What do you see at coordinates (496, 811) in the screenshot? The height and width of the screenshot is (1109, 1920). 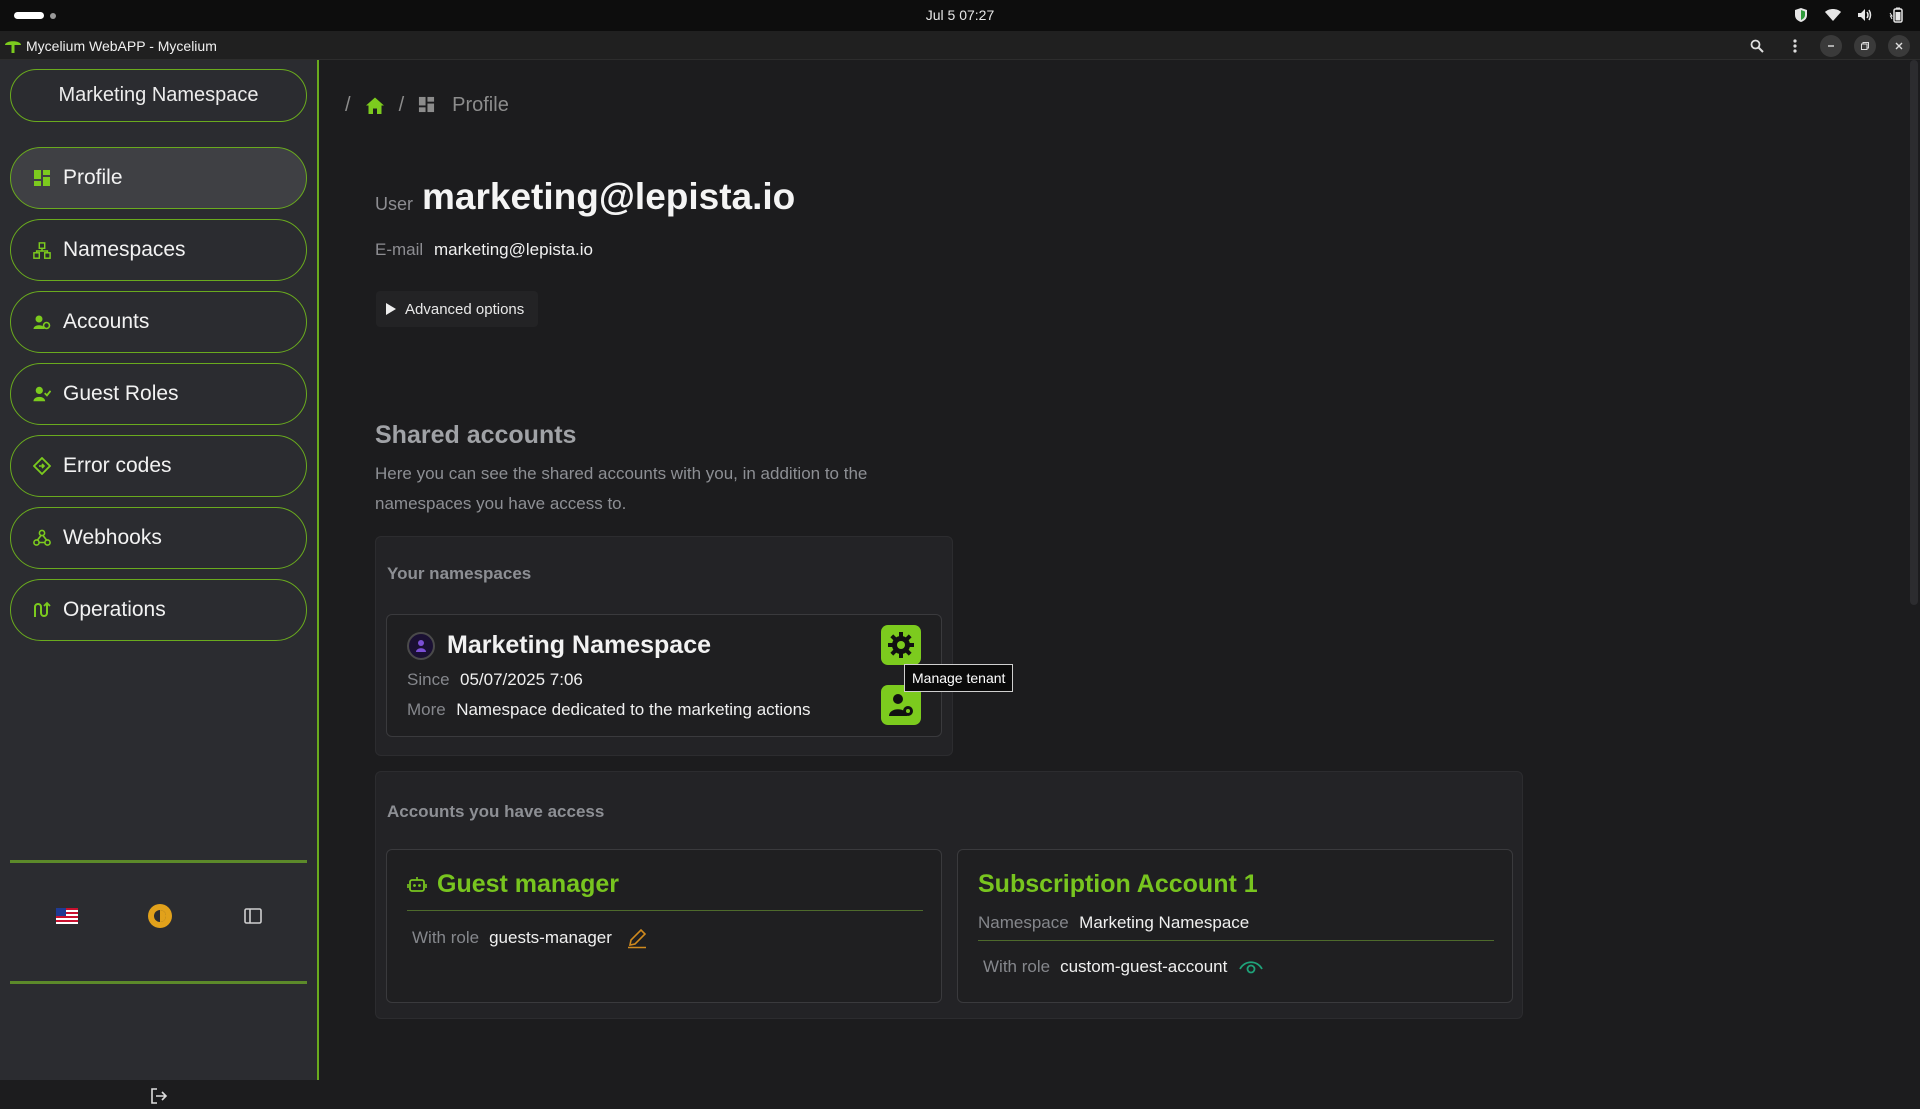 I see `accounts-panel-title: Accounts you have access` at bounding box center [496, 811].